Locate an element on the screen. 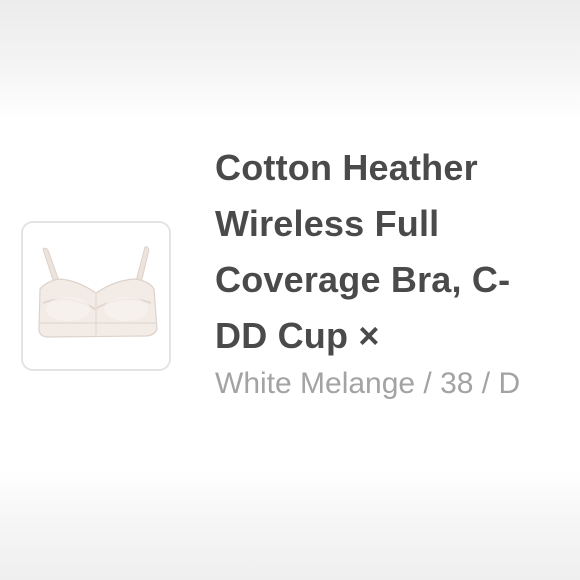  remove-item-icon: × is located at coordinates (368, 335).